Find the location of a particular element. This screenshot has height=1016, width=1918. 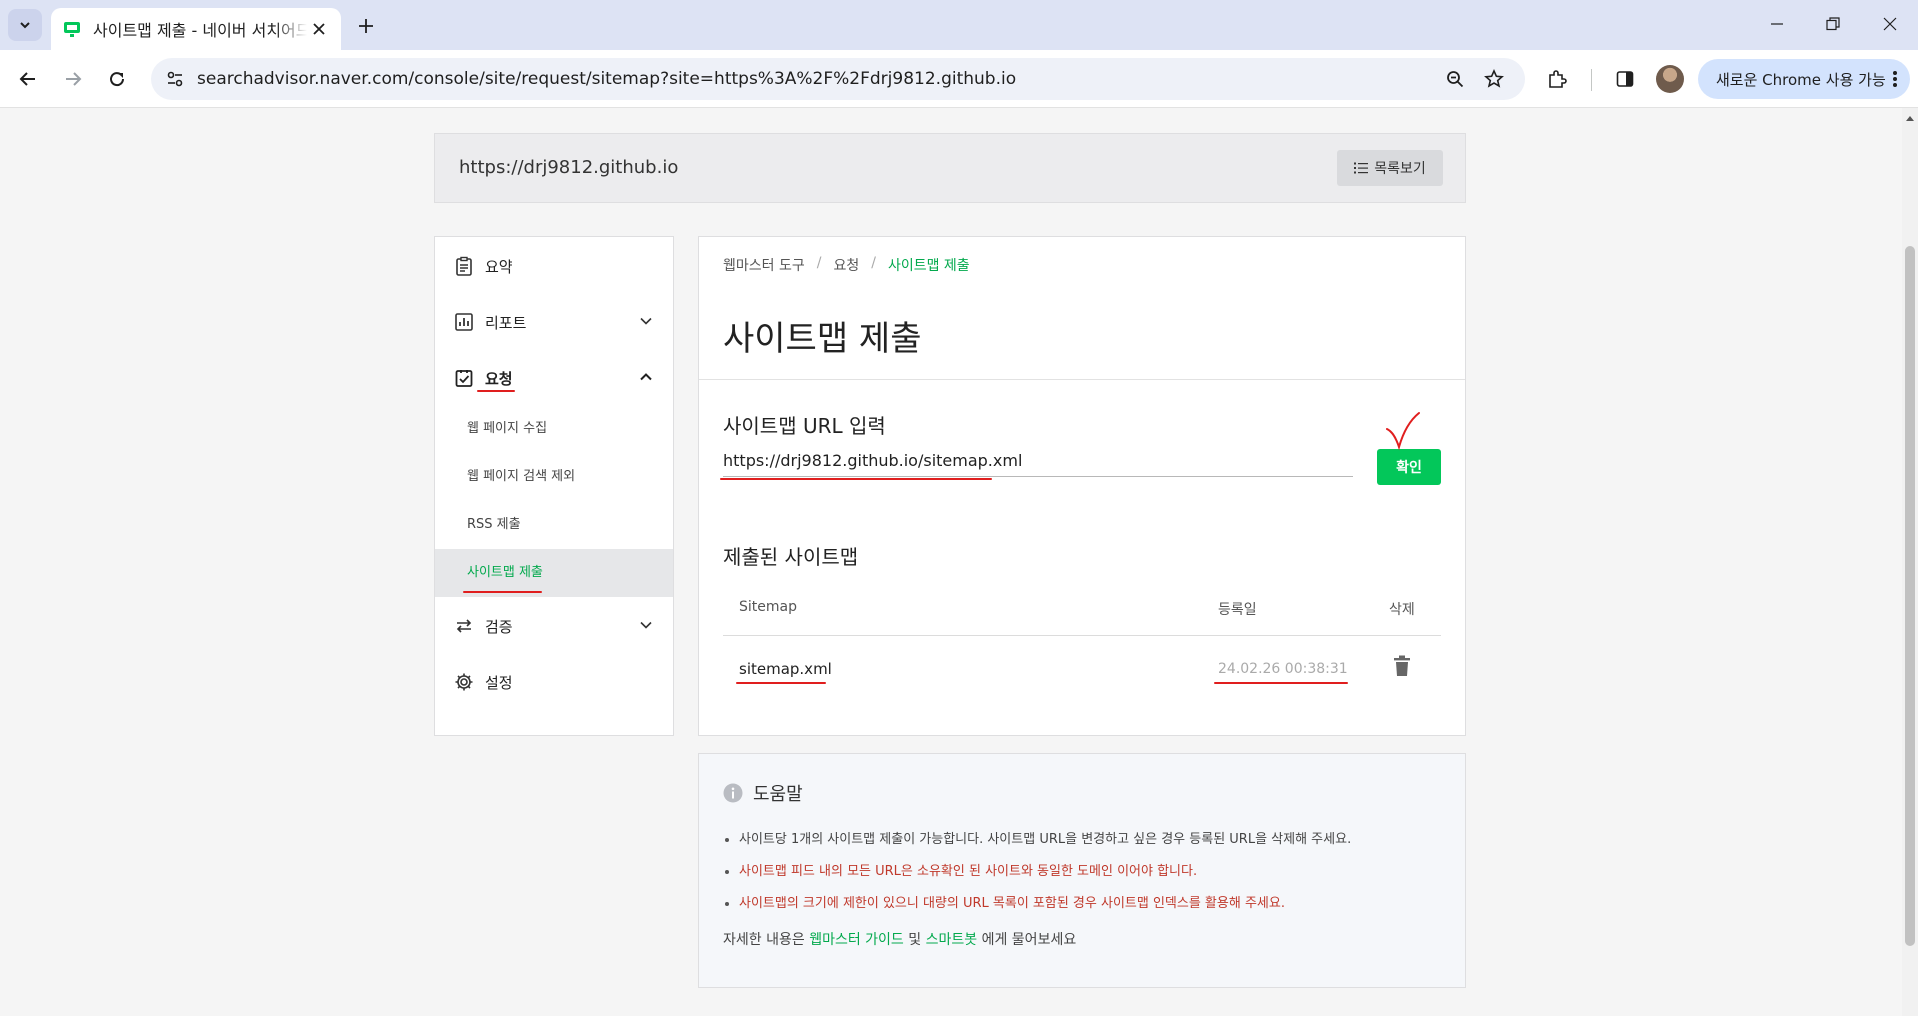

extensions-button is located at coordinates (1557, 79).